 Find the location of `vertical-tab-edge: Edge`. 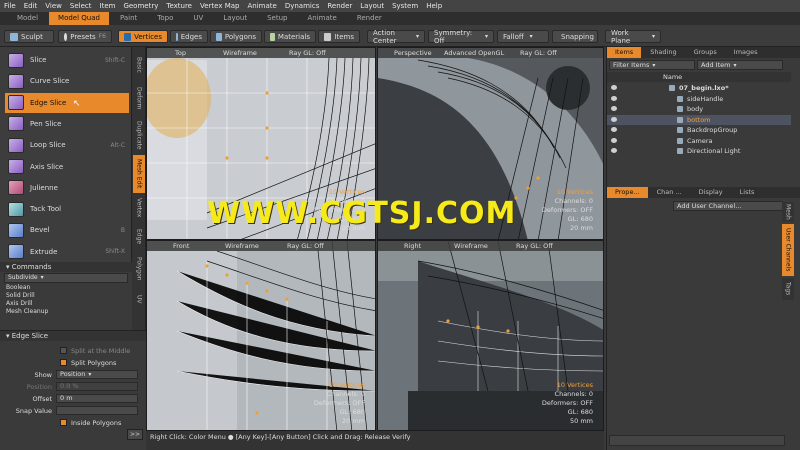

vertical-tab-edge: Edge is located at coordinates (139, 237).